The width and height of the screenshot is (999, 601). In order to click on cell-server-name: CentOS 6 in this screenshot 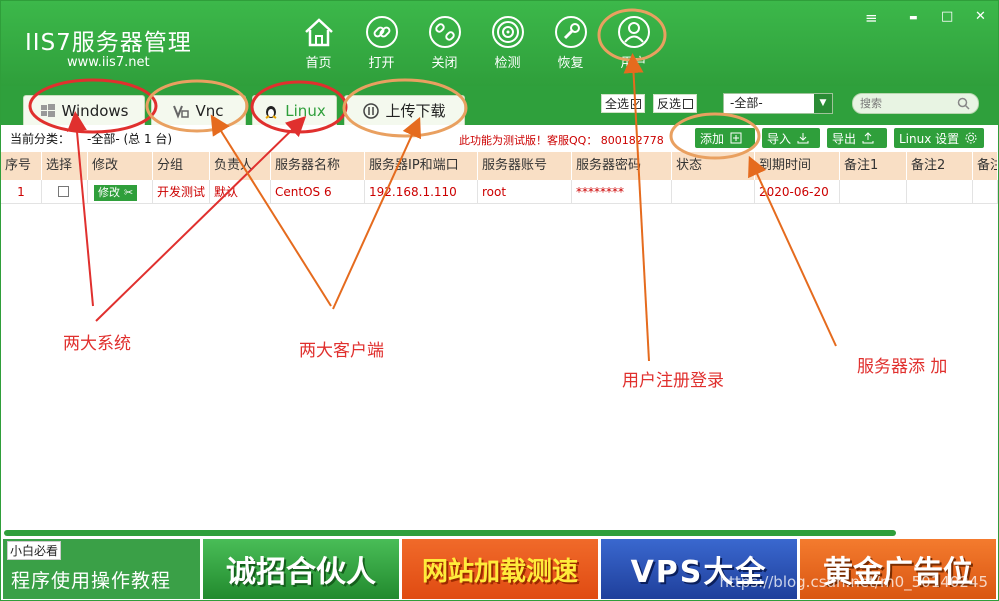, I will do `click(318, 191)`.